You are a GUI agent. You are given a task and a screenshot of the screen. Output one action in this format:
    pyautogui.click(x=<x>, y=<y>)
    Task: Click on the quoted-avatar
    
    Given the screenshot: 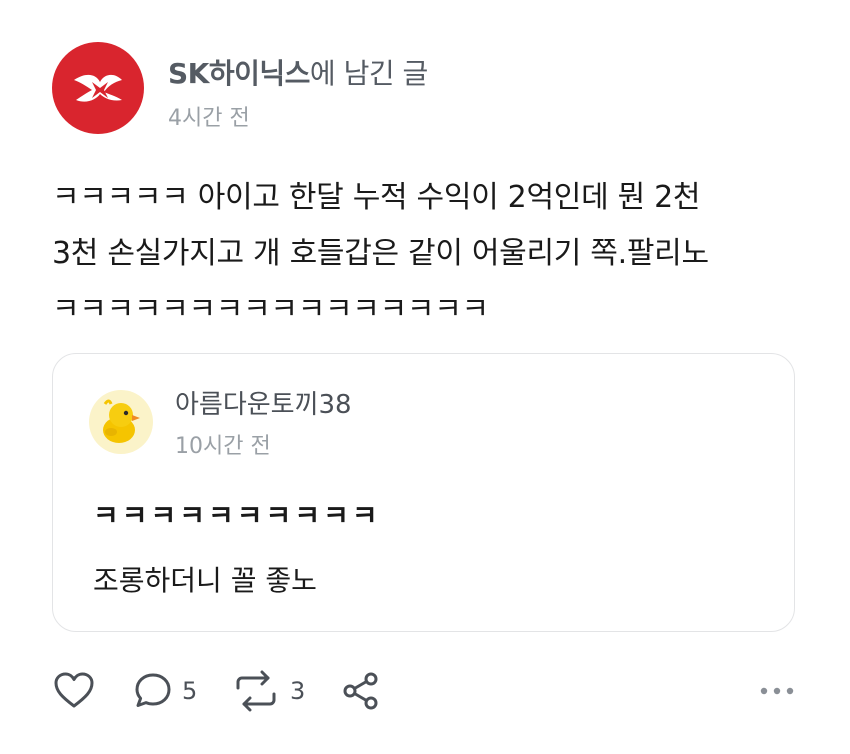 What is the action you would take?
    pyautogui.click(x=121, y=422)
    